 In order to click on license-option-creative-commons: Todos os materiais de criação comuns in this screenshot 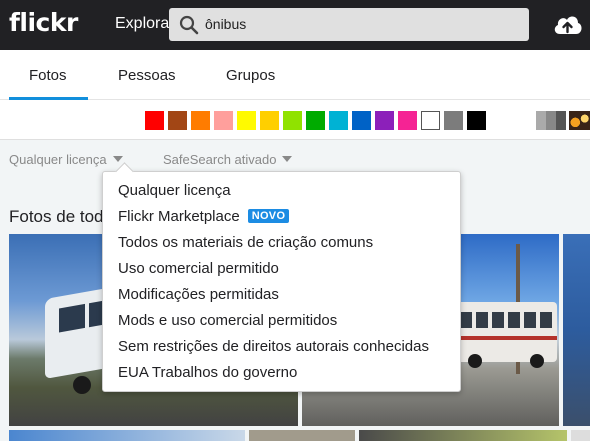, I will do `click(245, 242)`.